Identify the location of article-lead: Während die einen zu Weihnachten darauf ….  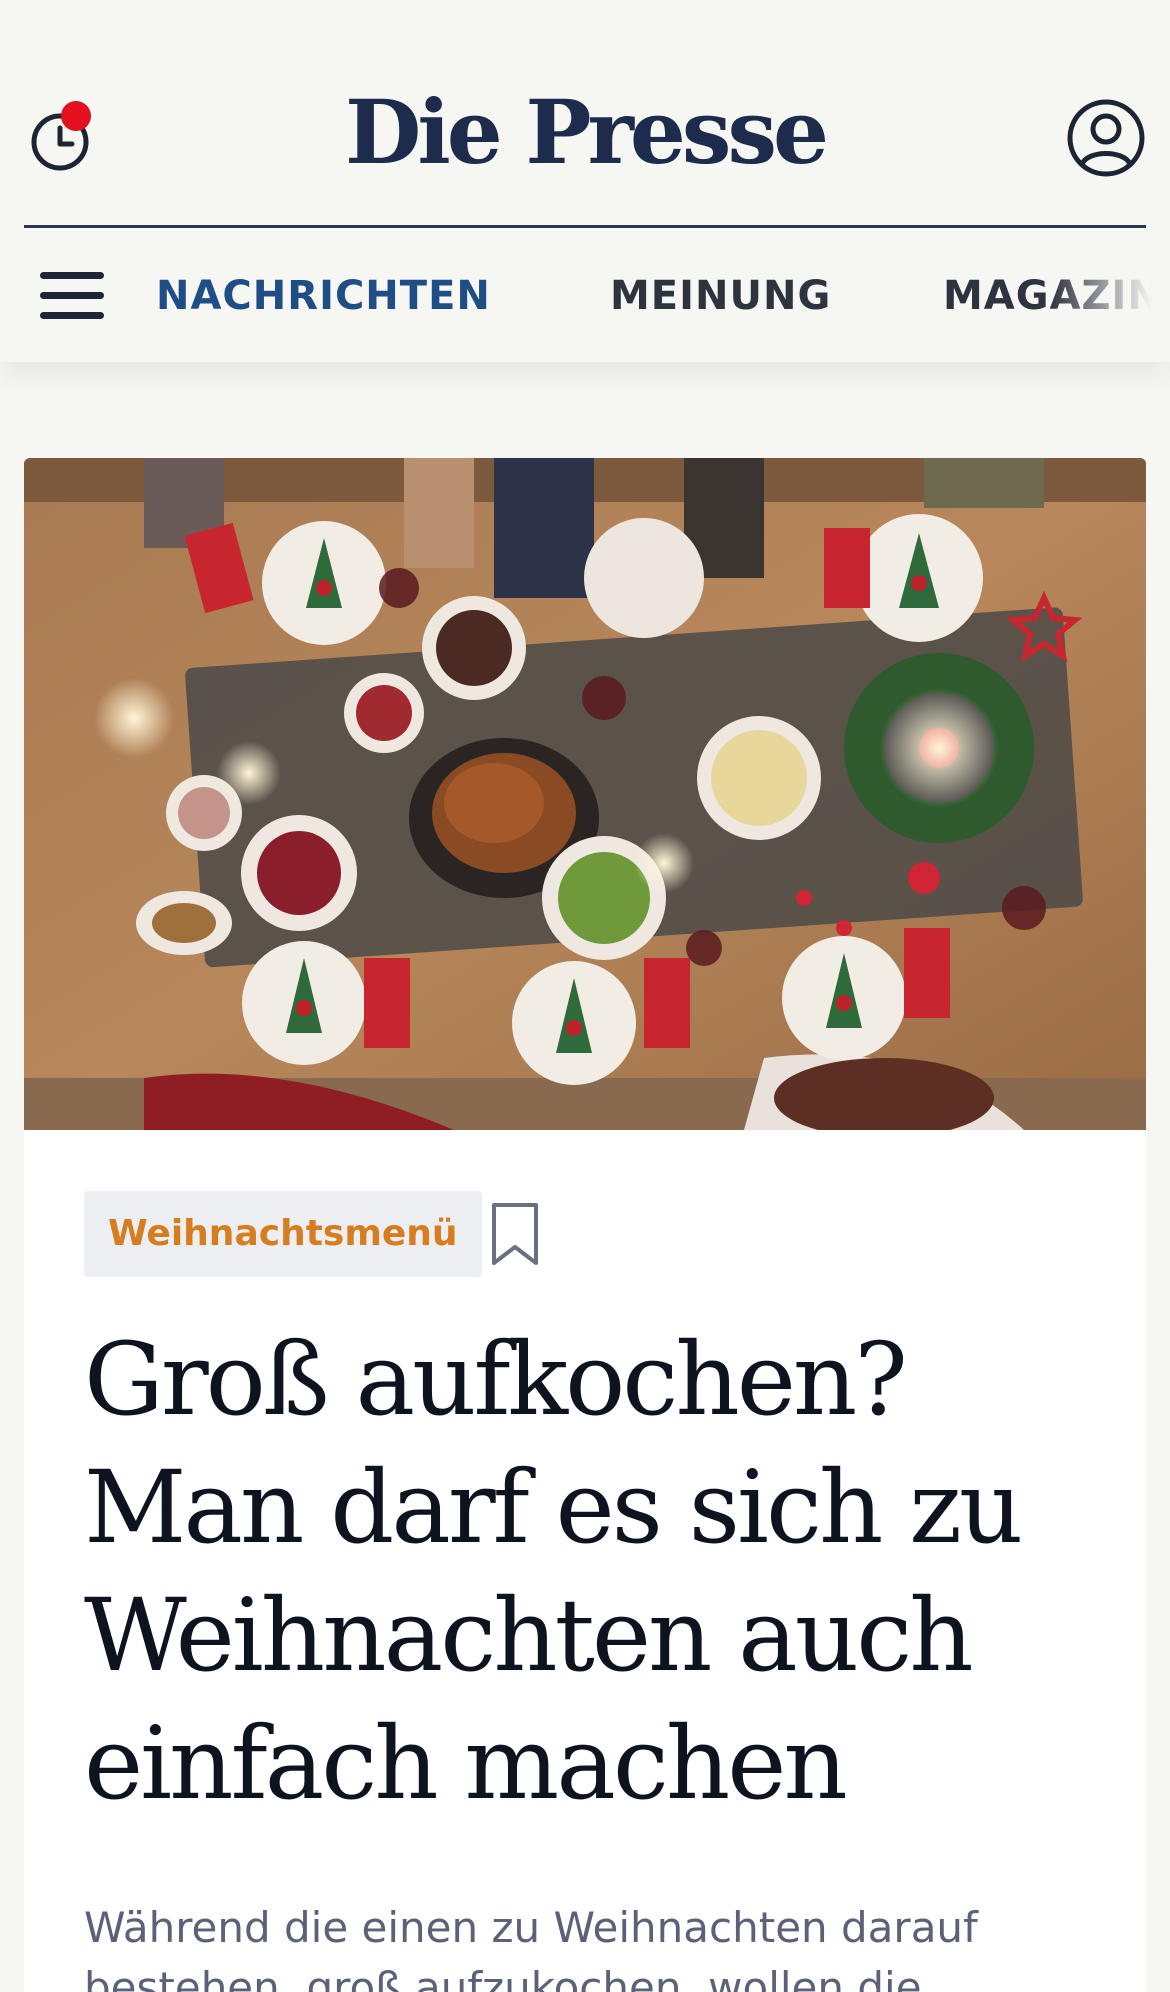
(531, 1947).